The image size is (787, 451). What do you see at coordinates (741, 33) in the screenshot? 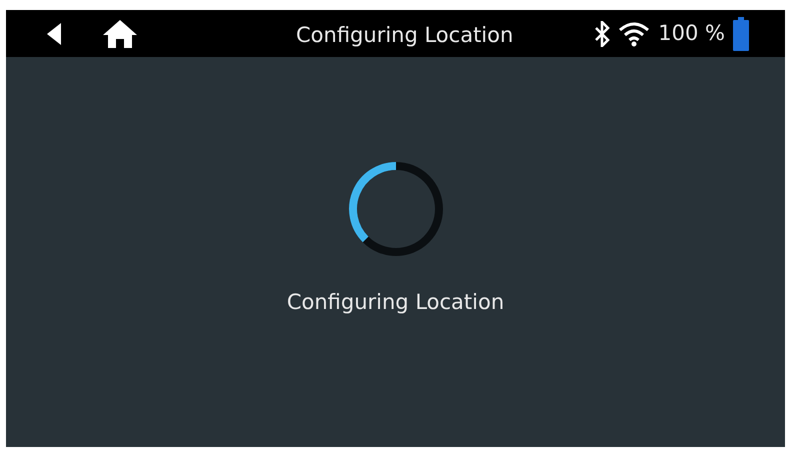
I see `battery-icon` at bounding box center [741, 33].